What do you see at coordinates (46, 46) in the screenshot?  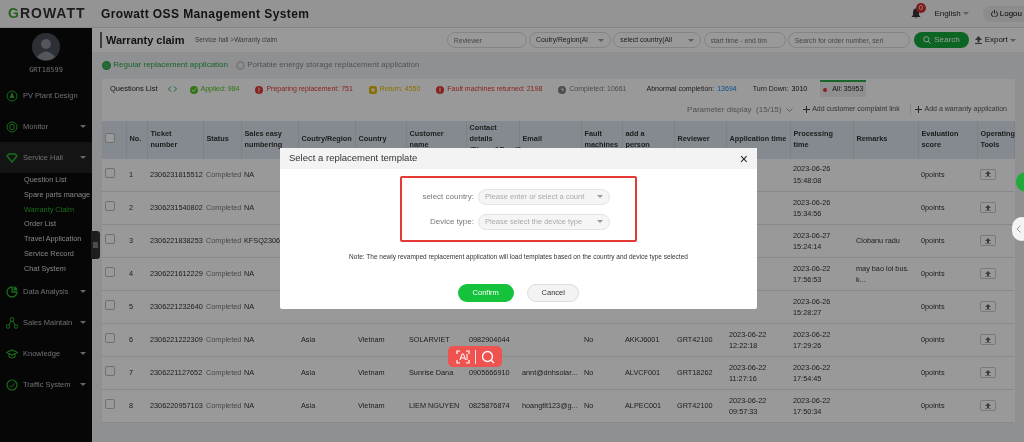 I see `avatar` at bounding box center [46, 46].